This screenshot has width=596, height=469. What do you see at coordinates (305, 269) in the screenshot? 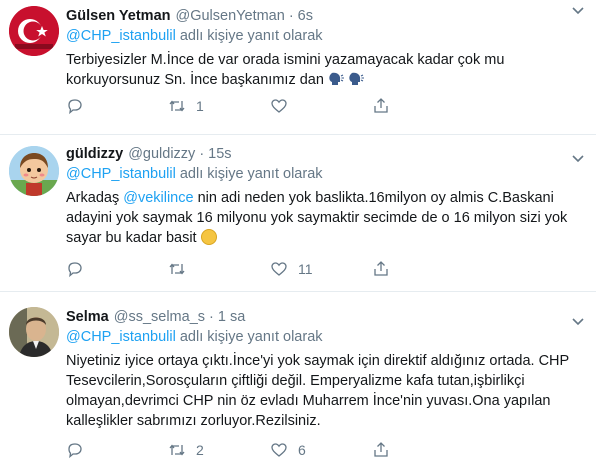
I see `like-count: 11` at bounding box center [305, 269].